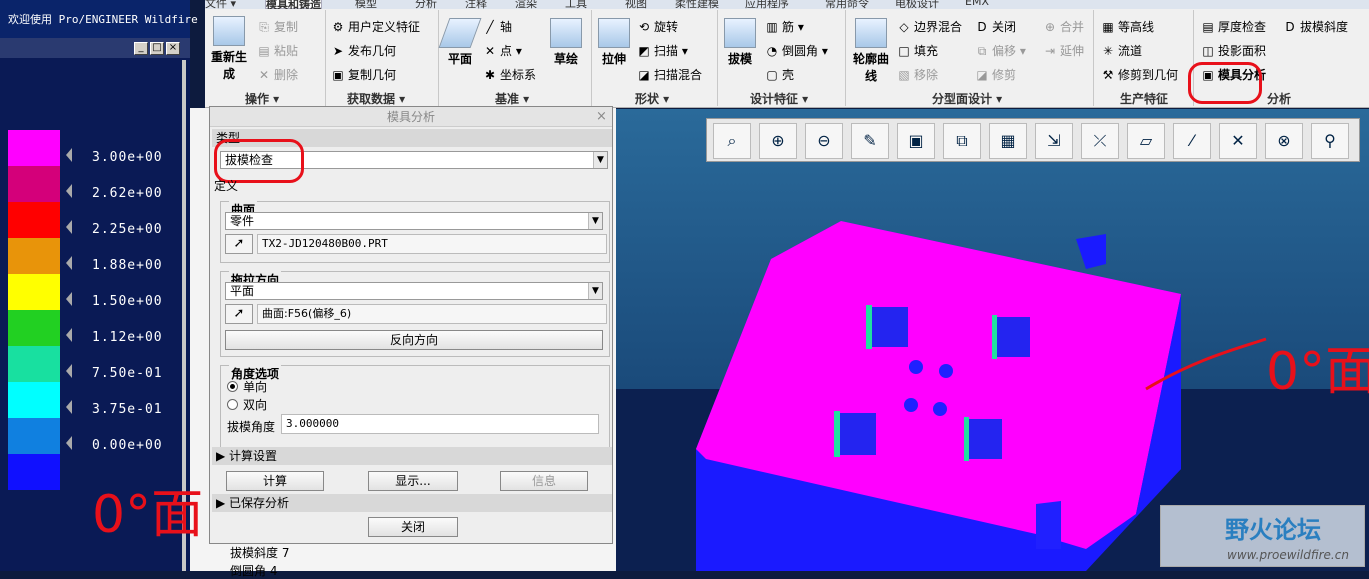 The width and height of the screenshot is (1369, 579). I want to click on shell-button: ▢ 壳, so click(779, 74).